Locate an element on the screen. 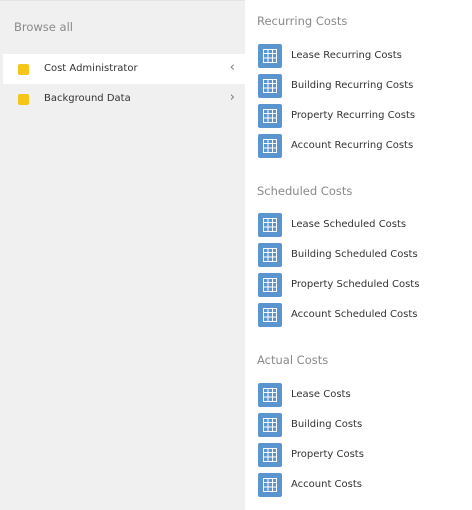  report-label: Account Recurring Costs is located at coordinates (352, 145).